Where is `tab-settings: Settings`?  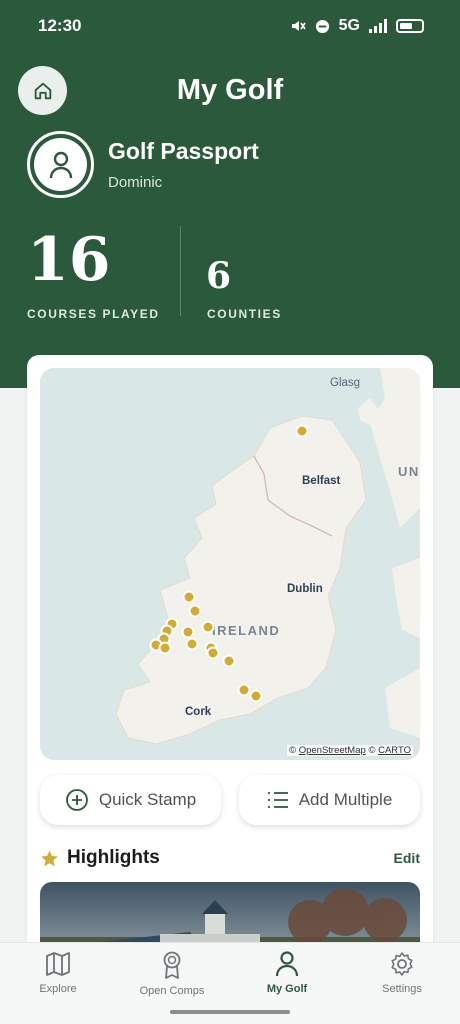
tab-settings: Settings is located at coordinates (402, 973).